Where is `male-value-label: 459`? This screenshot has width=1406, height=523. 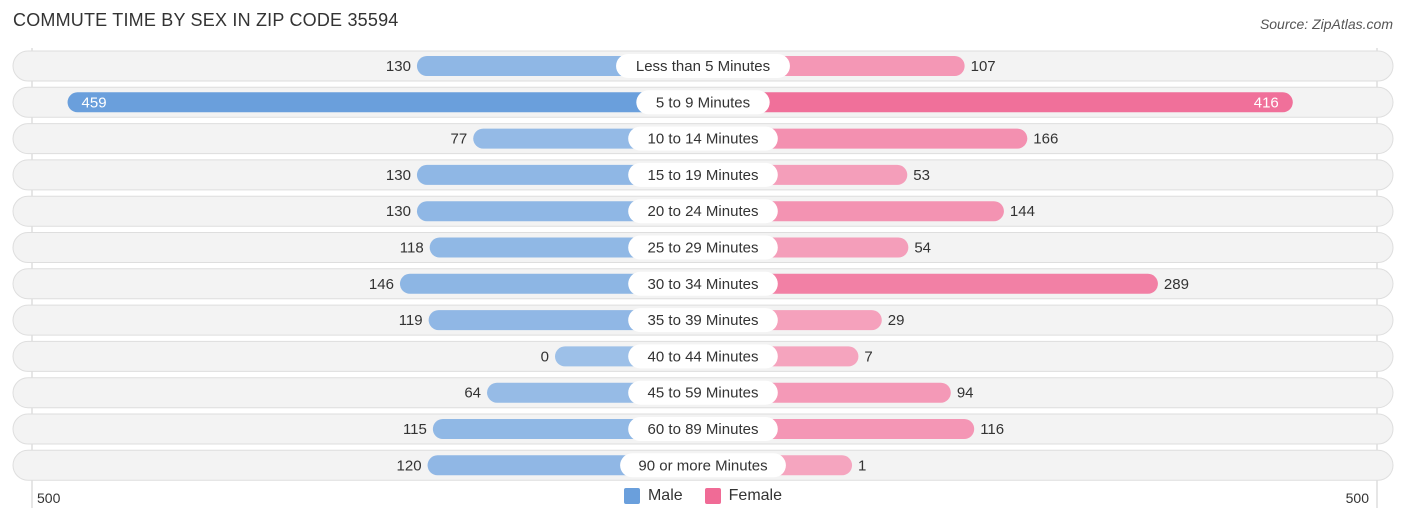
male-value-label: 459 is located at coordinates (94, 102).